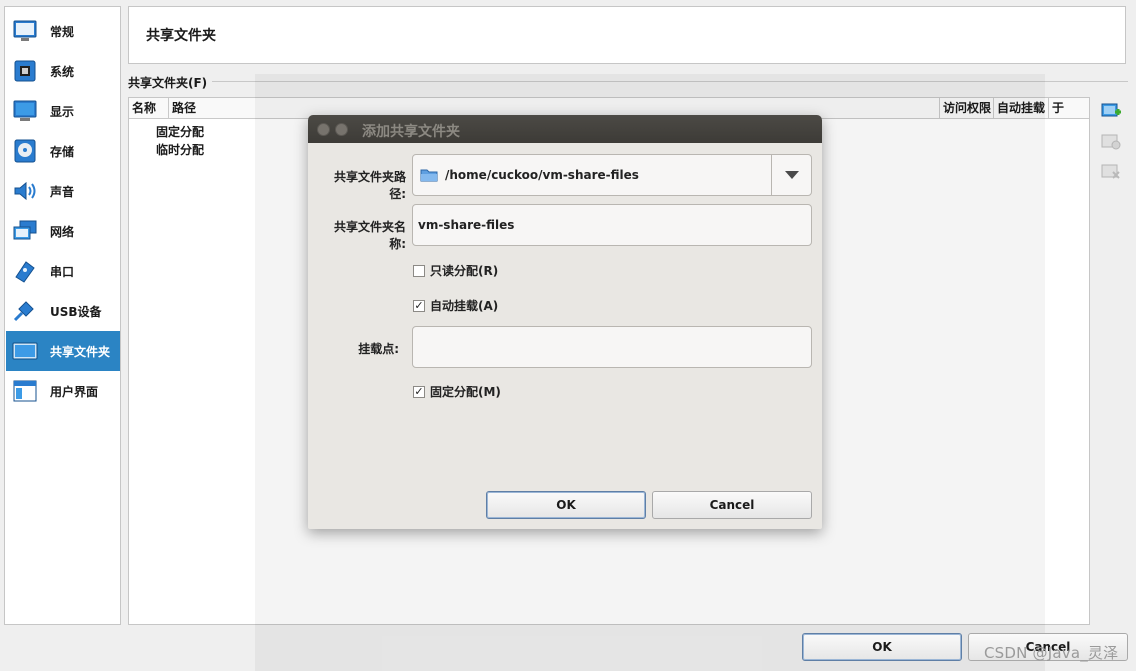 Image resolution: width=1136 pixels, height=671 pixels. What do you see at coordinates (612, 347) in the screenshot?
I see `mountpoint-input` at bounding box center [612, 347].